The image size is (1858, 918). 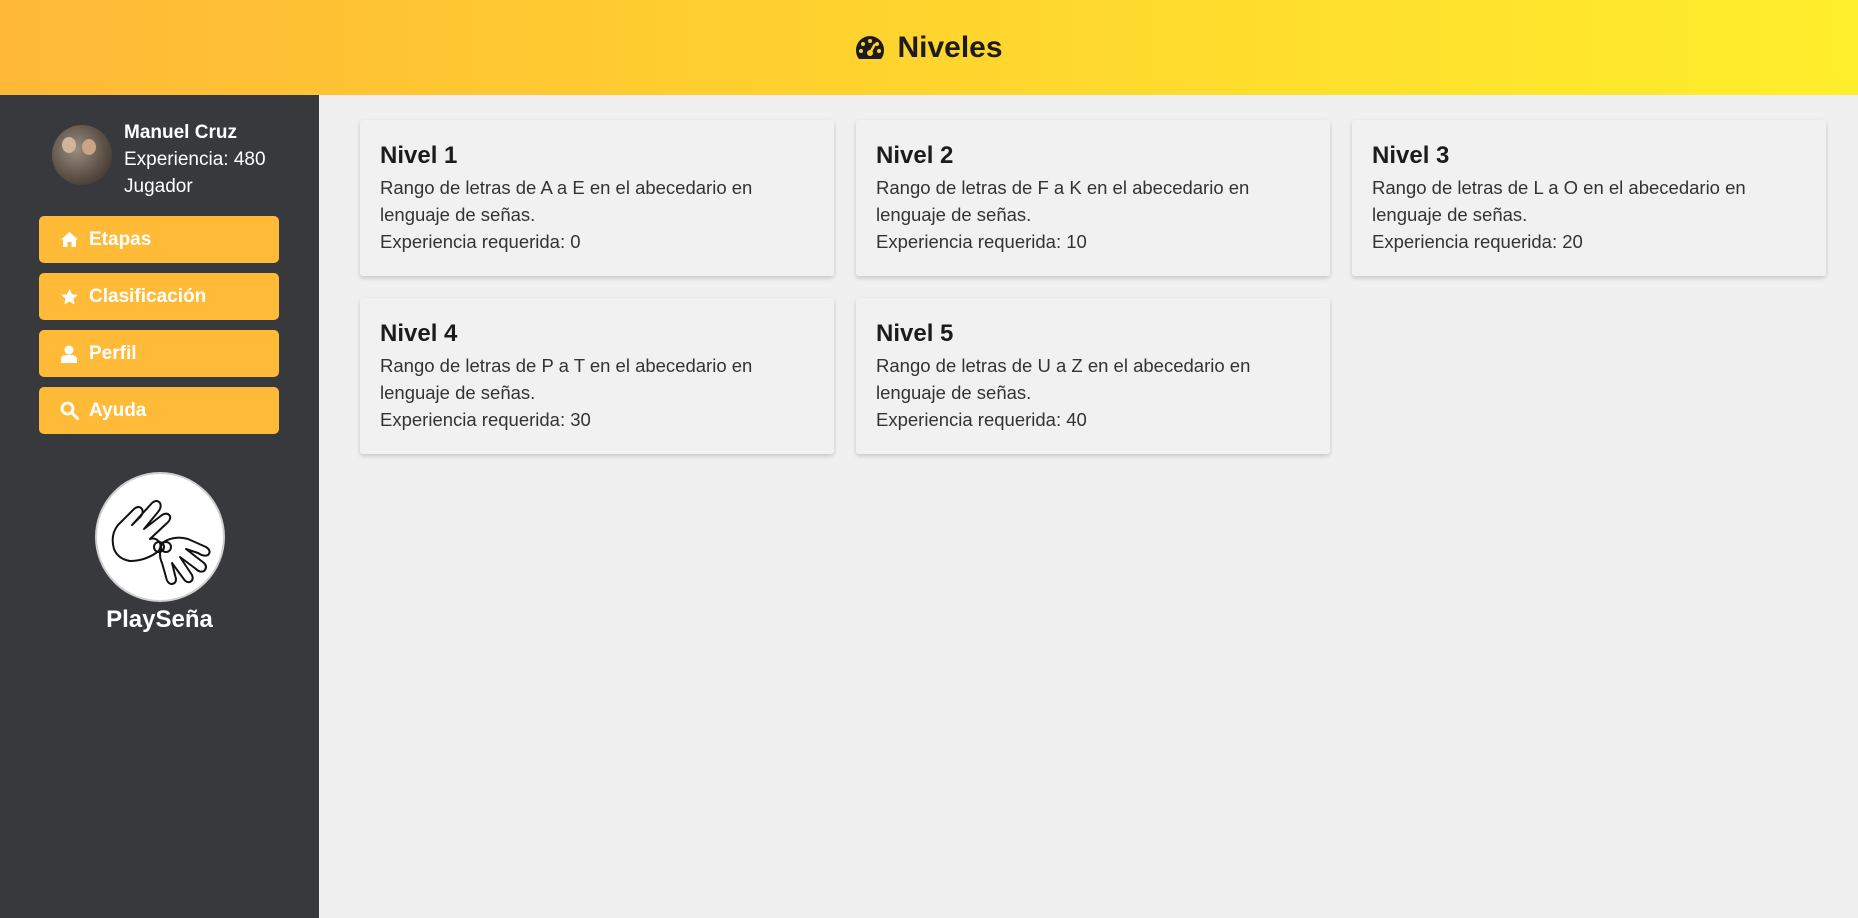 I want to click on top-header: Niveles, so click(x=929, y=47).